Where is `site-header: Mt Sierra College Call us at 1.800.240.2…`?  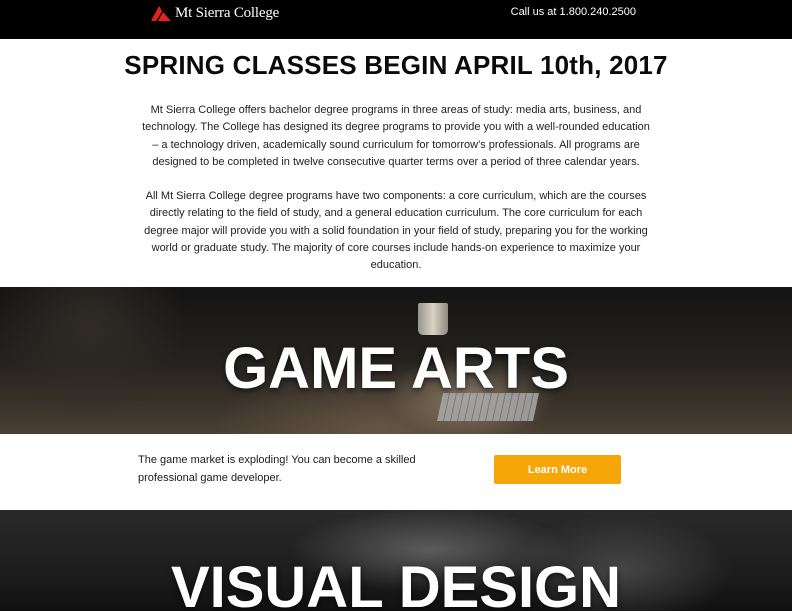 site-header: Mt Sierra College Call us at 1.800.240.2… is located at coordinates (396, 19).